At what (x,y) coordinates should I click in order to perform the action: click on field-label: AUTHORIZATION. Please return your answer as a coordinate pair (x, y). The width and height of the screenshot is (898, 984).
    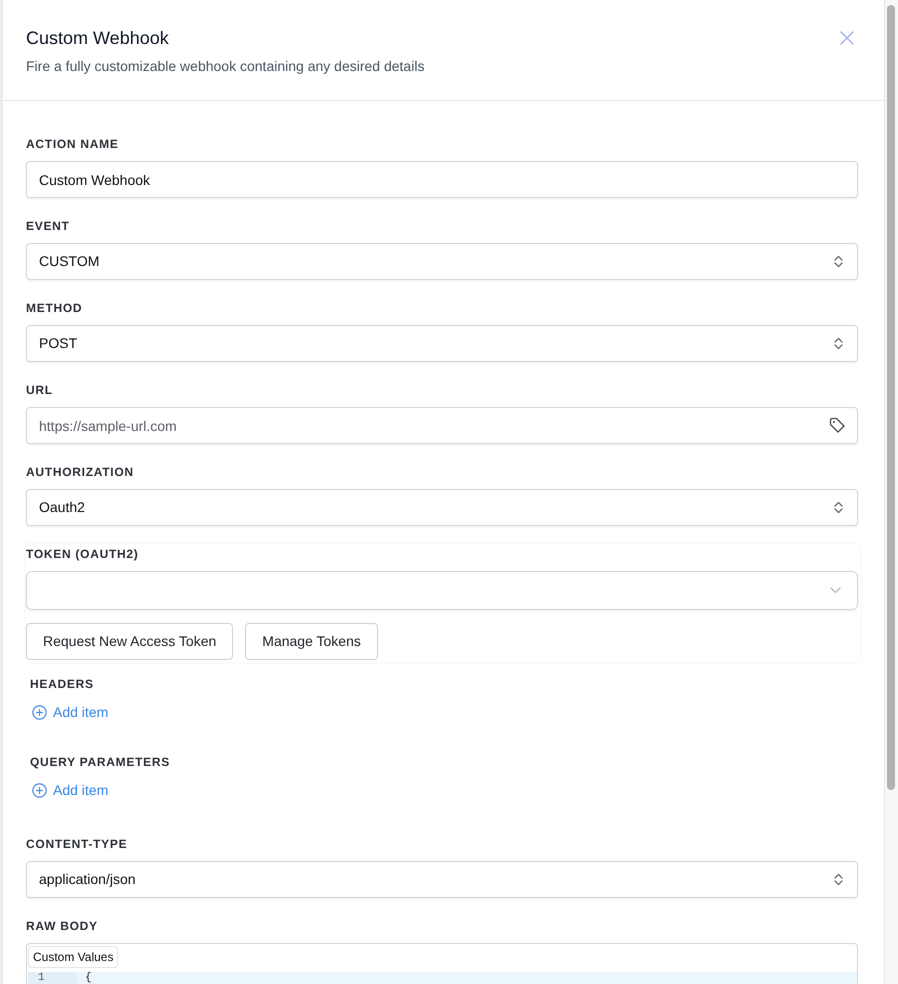
    Looking at the image, I should click on (80, 472).